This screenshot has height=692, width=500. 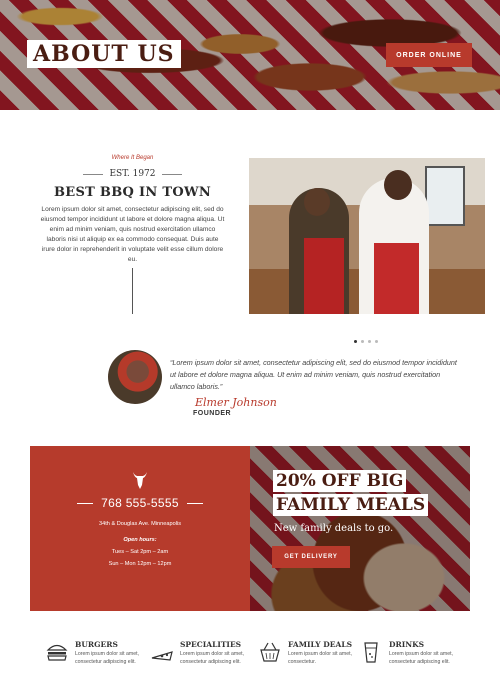 I want to click on phone-row: 768 555-5555, so click(x=140, y=503).